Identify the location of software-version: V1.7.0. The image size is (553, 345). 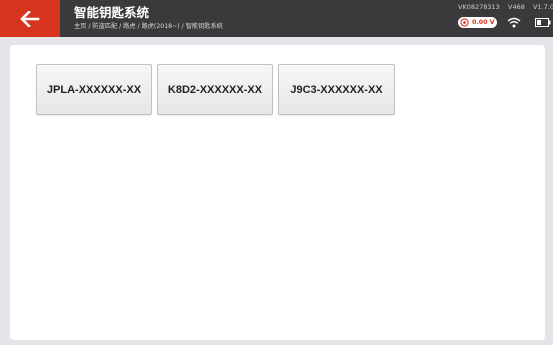
(543, 7).